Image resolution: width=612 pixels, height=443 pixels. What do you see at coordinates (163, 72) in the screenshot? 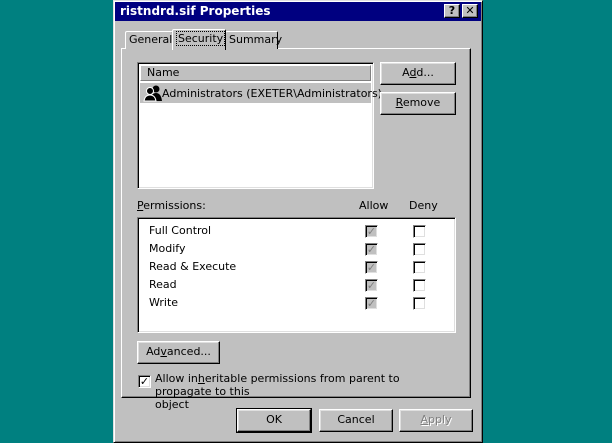
I see `name-column-label: Name` at bounding box center [163, 72].